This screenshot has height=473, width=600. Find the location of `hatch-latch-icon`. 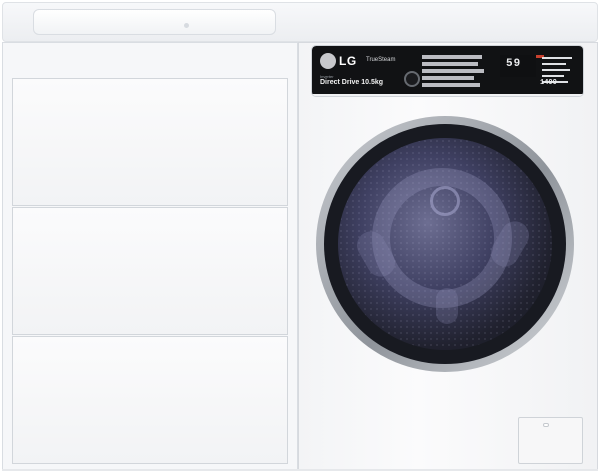

hatch-latch-icon is located at coordinates (546, 425).